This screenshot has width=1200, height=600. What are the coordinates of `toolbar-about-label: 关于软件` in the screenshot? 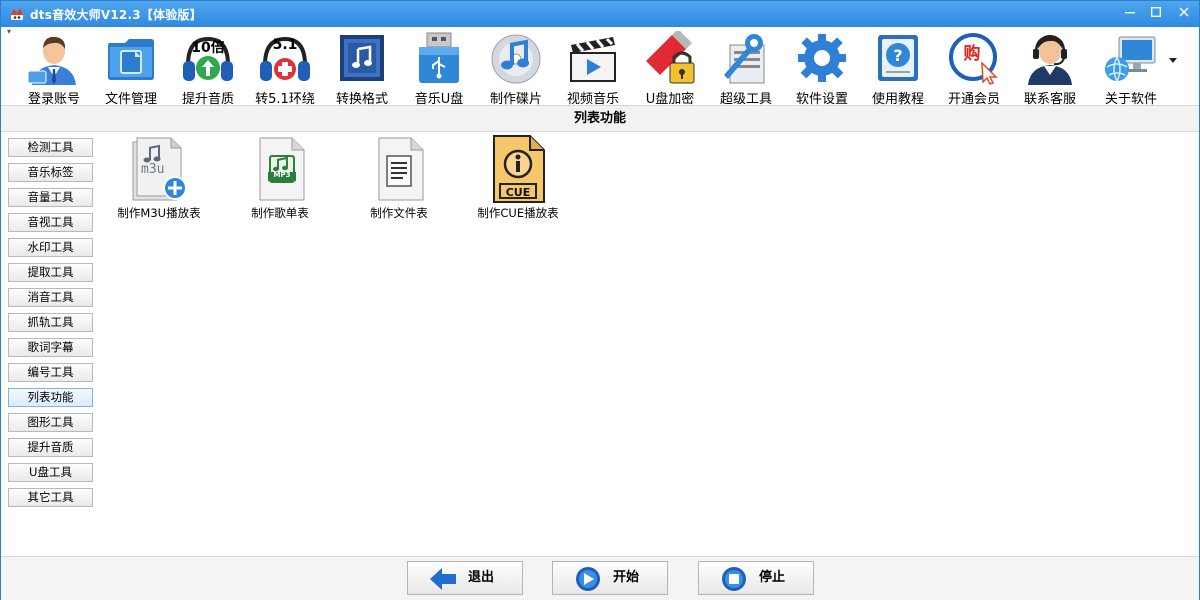 It's located at (1130, 99).